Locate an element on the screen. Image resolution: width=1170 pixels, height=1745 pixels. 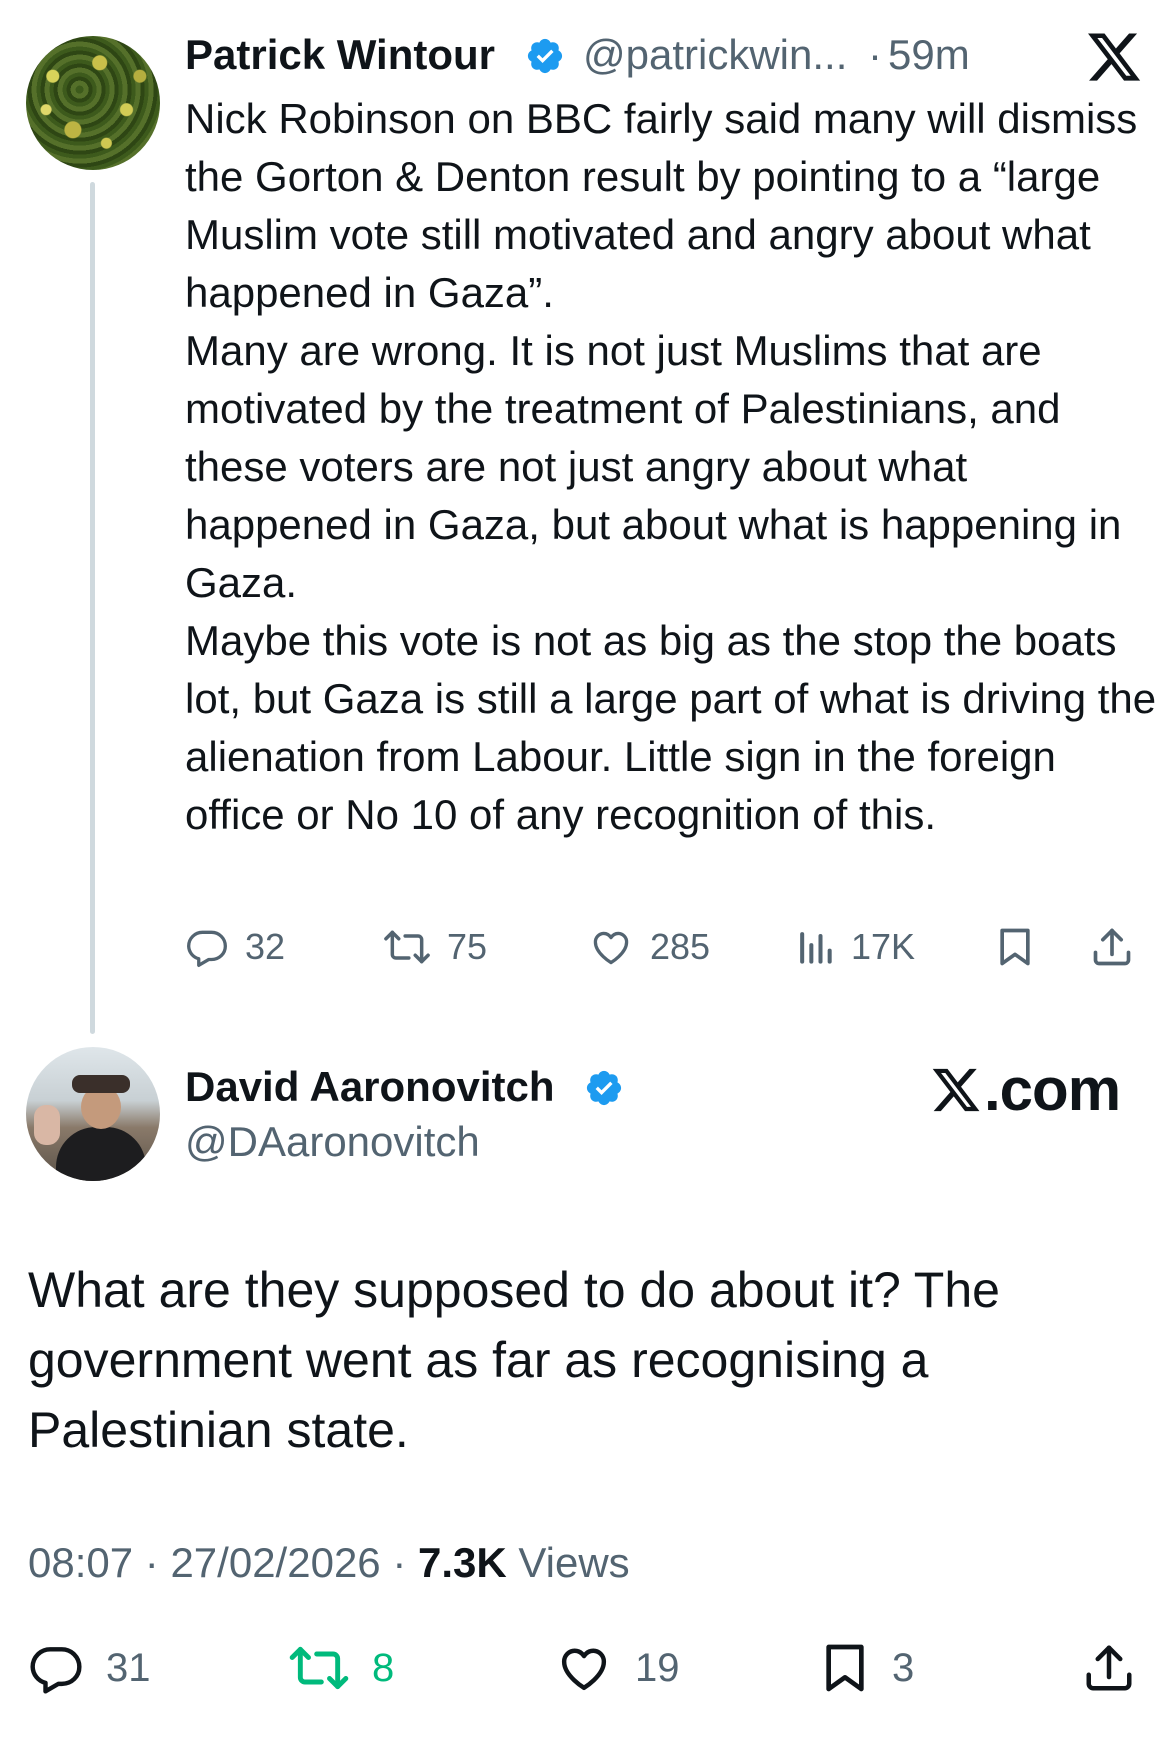
tweet-time: 08:07 is located at coordinates (80, 1562).